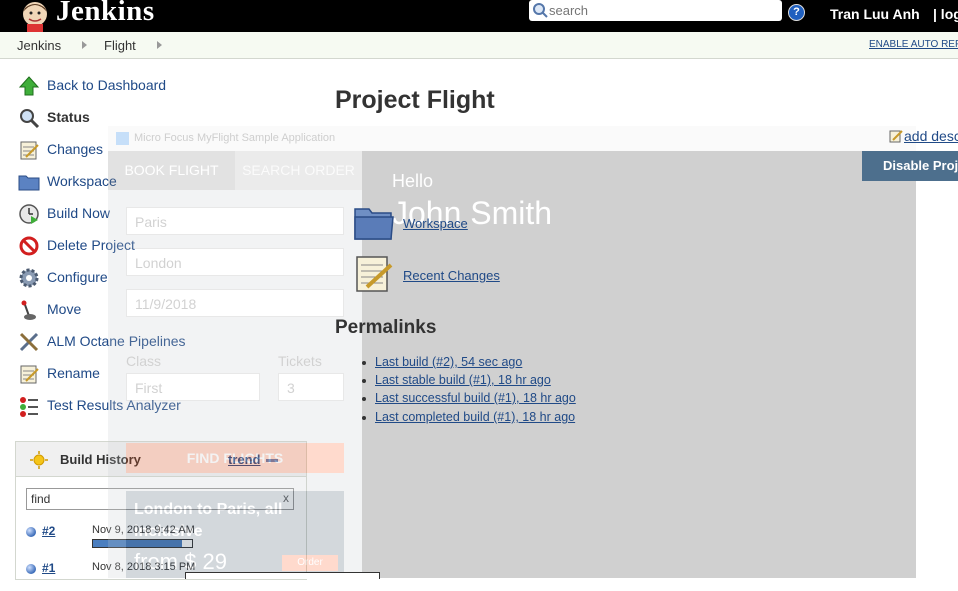 The width and height of the screenshot is (958, 591). Describe the element at coordinates (310, 563) in the screenshot. I see `order-button: Order` at that location.